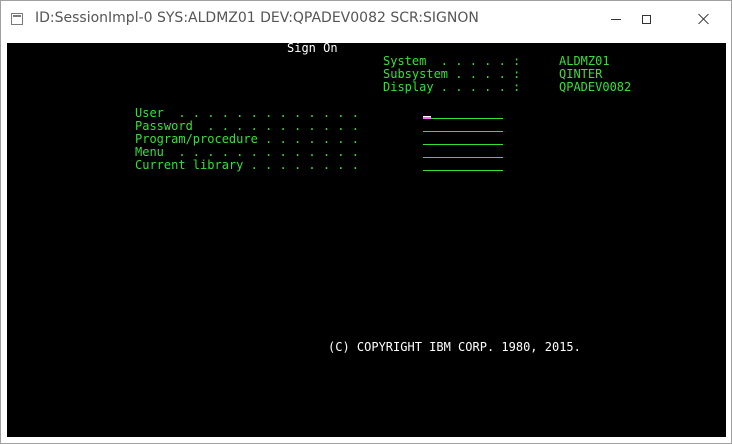 The width and height of the screenshot is (732, 444). Describe the element at coordinates (463, 118) in the screenshot. I see `user-input-underline` at that location.